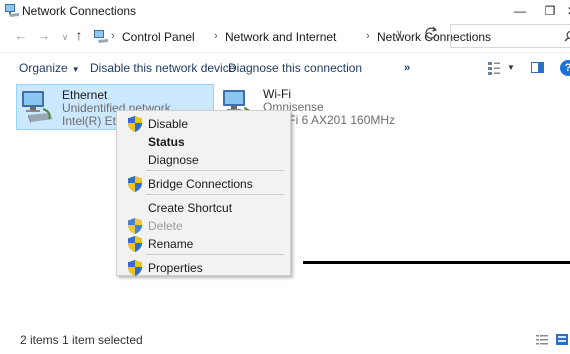 The width and height of the screenshot is (570, 354). What do you see at coordinates (200, 184) in the screenshot?
I see `menu-item-label: Bridge Connections` at bounding box center [200, 184].